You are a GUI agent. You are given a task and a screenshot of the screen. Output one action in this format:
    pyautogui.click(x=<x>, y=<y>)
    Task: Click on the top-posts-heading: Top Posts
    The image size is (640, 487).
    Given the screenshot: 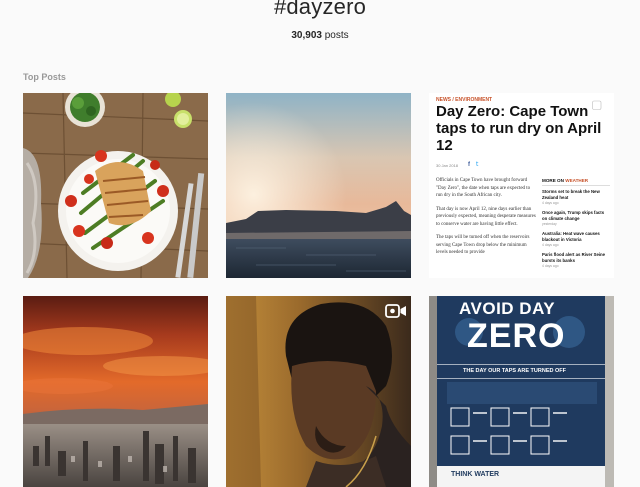 What is the action you would take?
    pyautogui.click(x=44, y=77)
    